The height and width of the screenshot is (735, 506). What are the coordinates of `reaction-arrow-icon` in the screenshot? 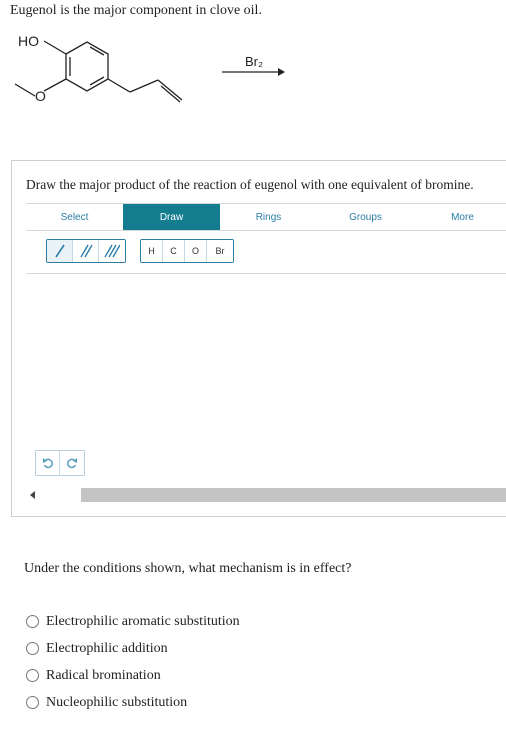 It's located at (253, 72).